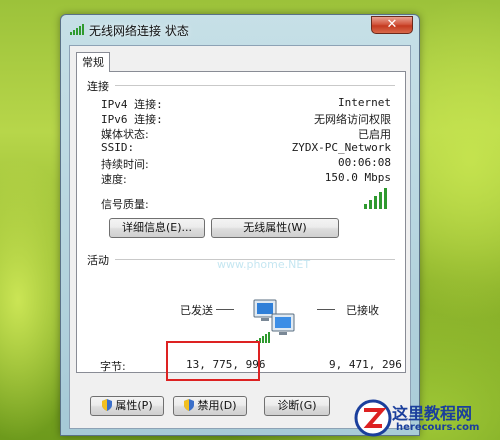  Describe the element at coordinates (392, 25) in the screenshot. I see `close-button: ✕` at that location.